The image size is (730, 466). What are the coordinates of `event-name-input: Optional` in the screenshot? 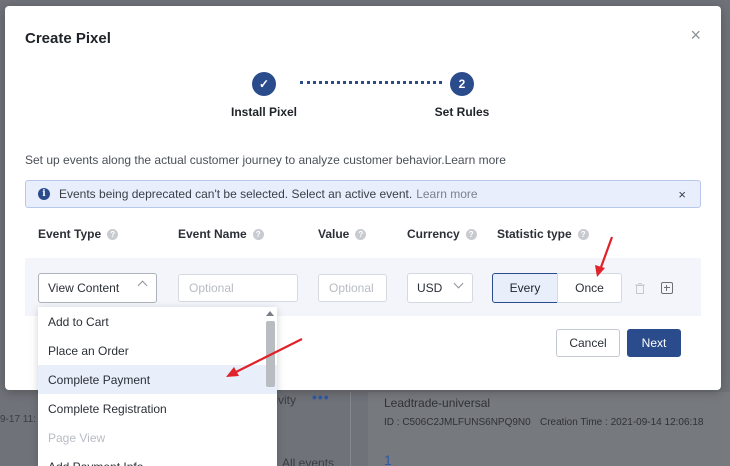 It's located at (238, 288).